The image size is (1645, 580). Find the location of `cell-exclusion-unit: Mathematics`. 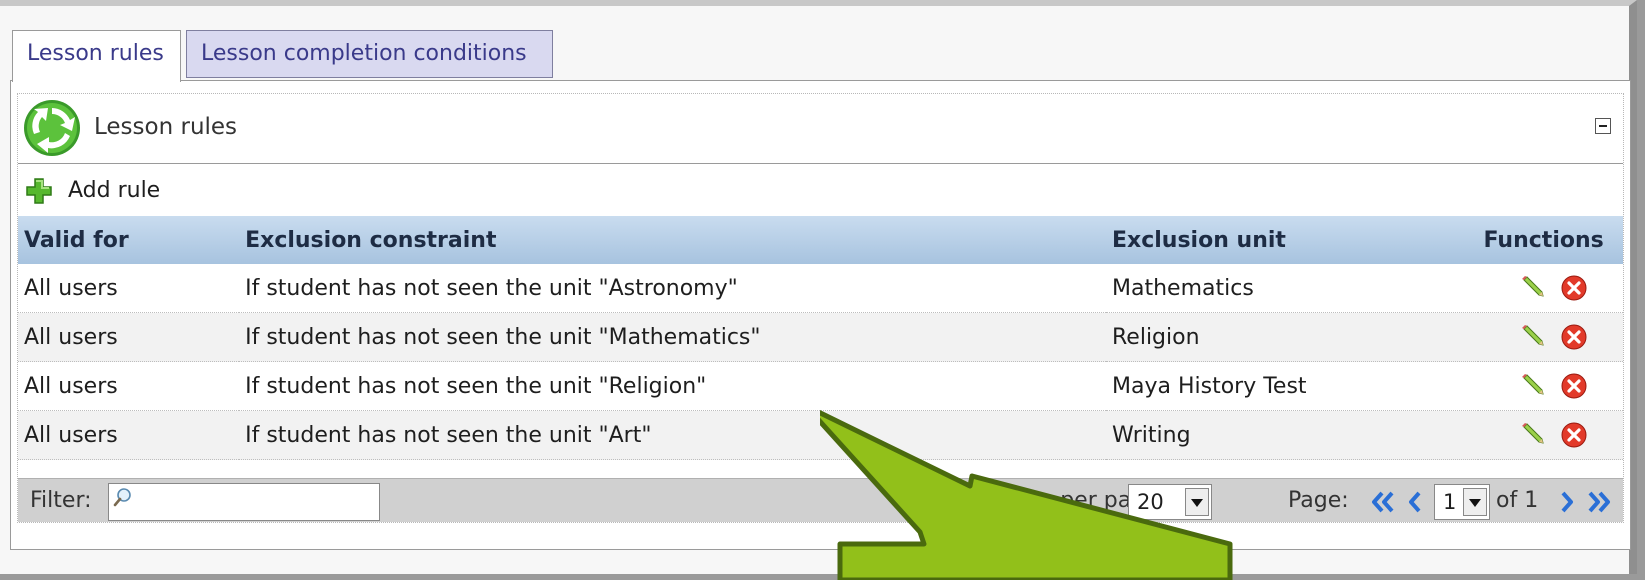

cell-exclusion-unit: Mathematics is located at coordinates (1292, 288).